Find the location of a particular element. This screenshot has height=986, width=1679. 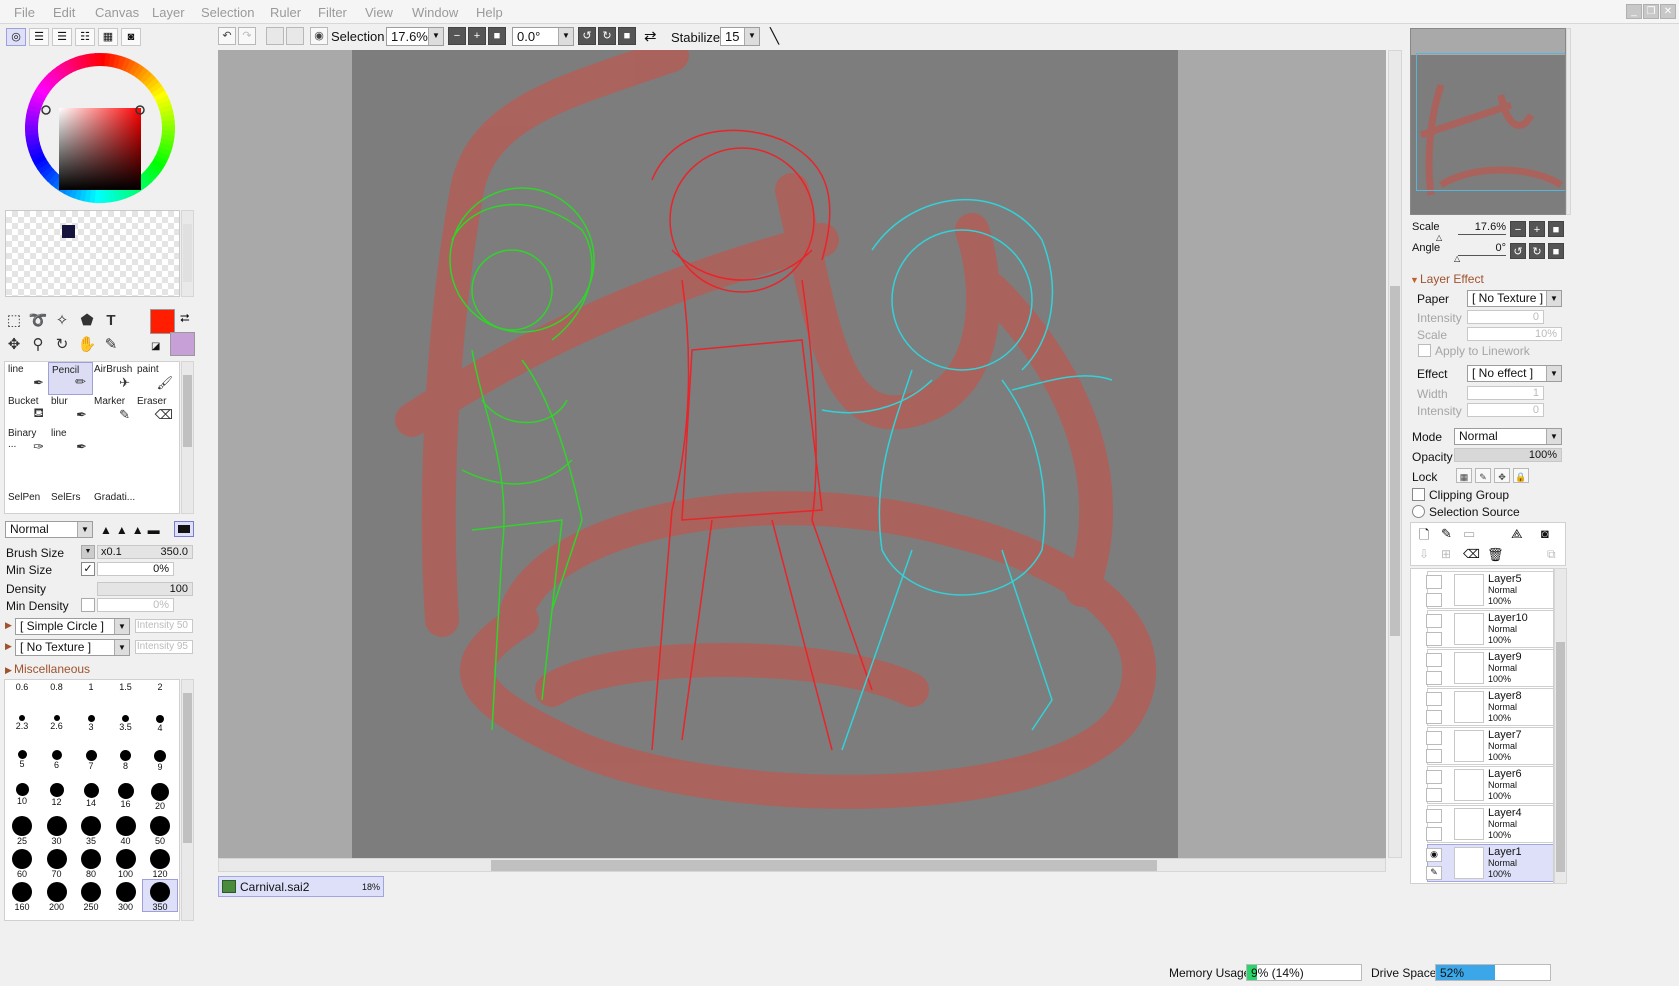

palette-list-icon: ☷ is located at coordinates (85, 37).